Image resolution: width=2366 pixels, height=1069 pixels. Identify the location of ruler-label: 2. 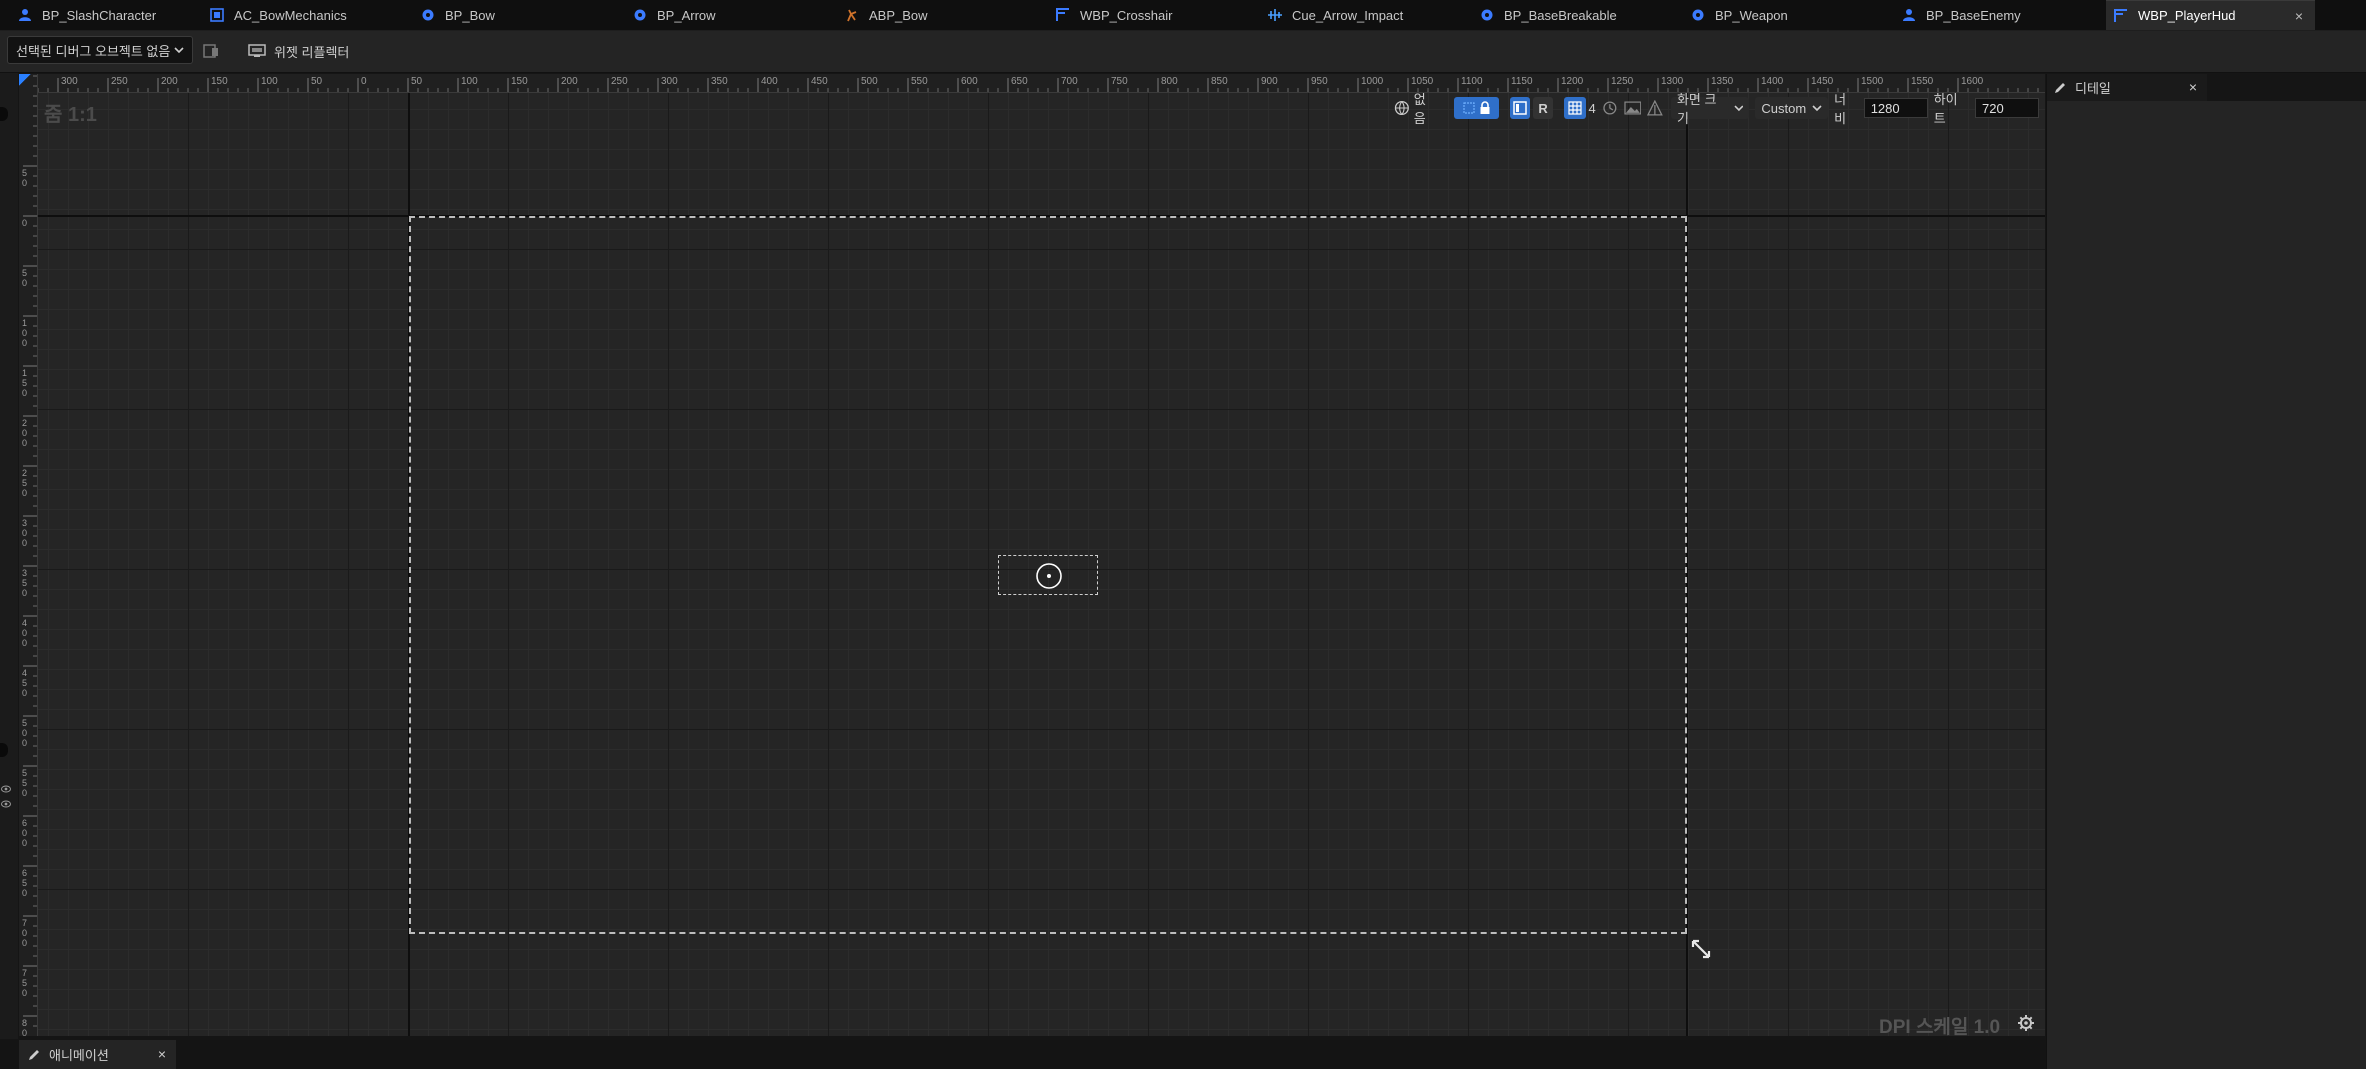
(24, 423).